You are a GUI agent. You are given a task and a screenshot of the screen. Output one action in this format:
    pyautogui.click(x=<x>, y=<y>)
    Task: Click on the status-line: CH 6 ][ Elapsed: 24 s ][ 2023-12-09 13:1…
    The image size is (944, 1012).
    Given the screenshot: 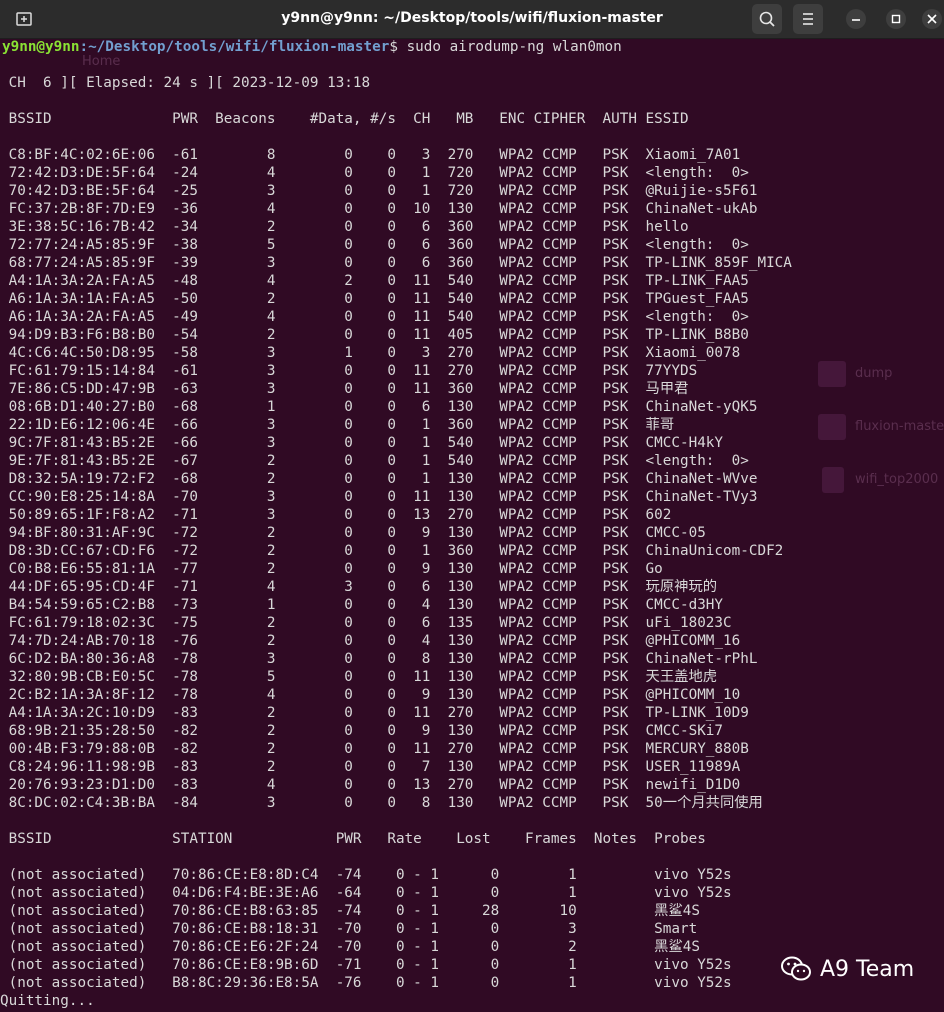 What is the action you would take?
    pyautogui.click(x=185, y=83)
    